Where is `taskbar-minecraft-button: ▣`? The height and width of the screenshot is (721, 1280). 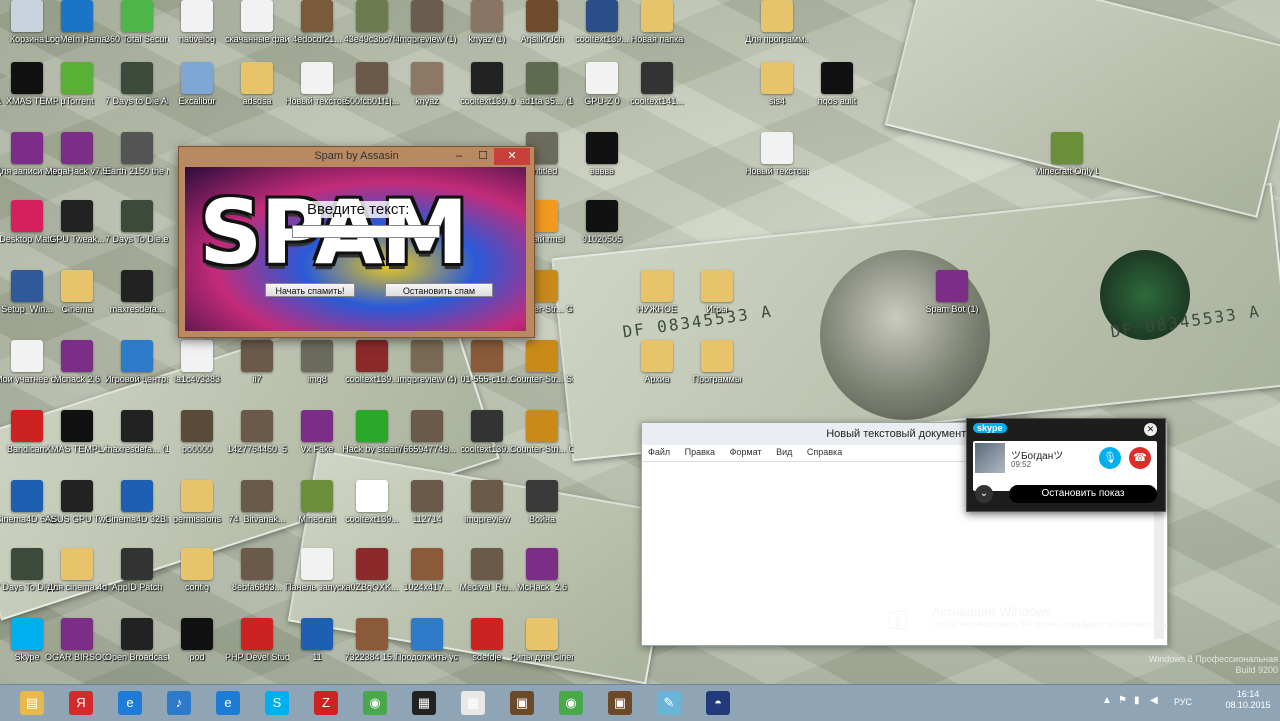
taskbar-minecraft-button: ▣ is located at coordinates (522, 703).